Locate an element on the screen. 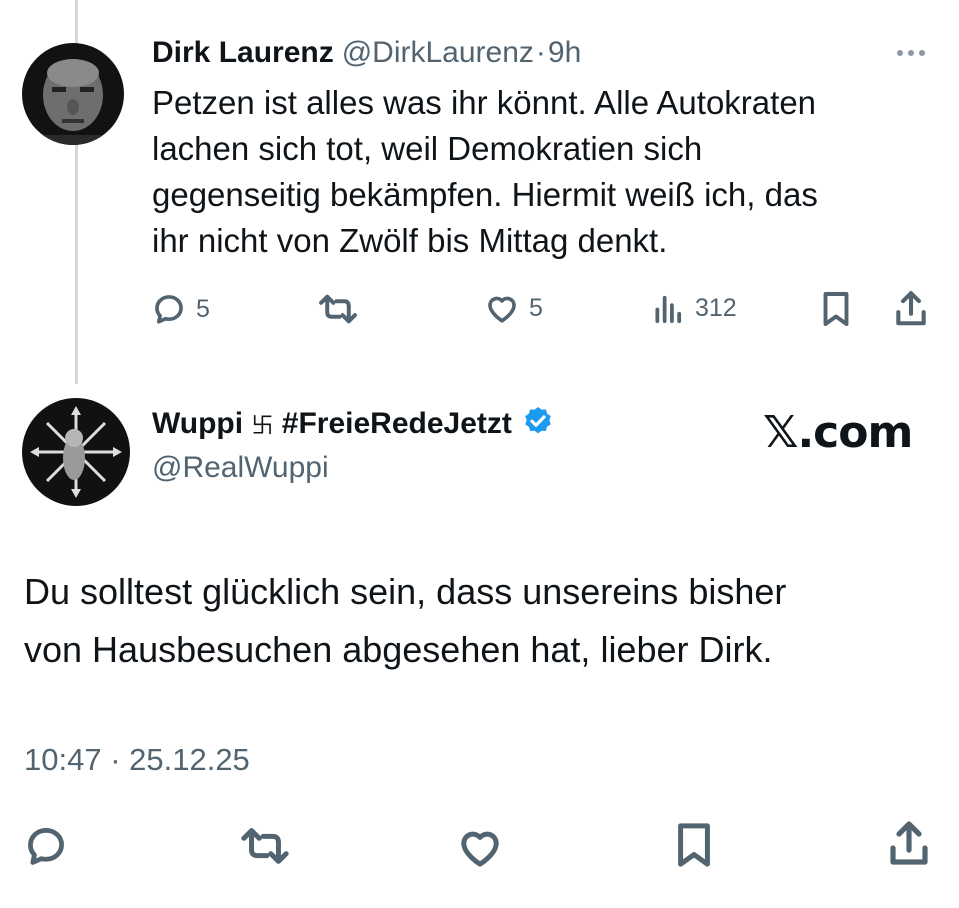 This screenshot has width=959, height=908. like-button is located at coordinates (480, 847).